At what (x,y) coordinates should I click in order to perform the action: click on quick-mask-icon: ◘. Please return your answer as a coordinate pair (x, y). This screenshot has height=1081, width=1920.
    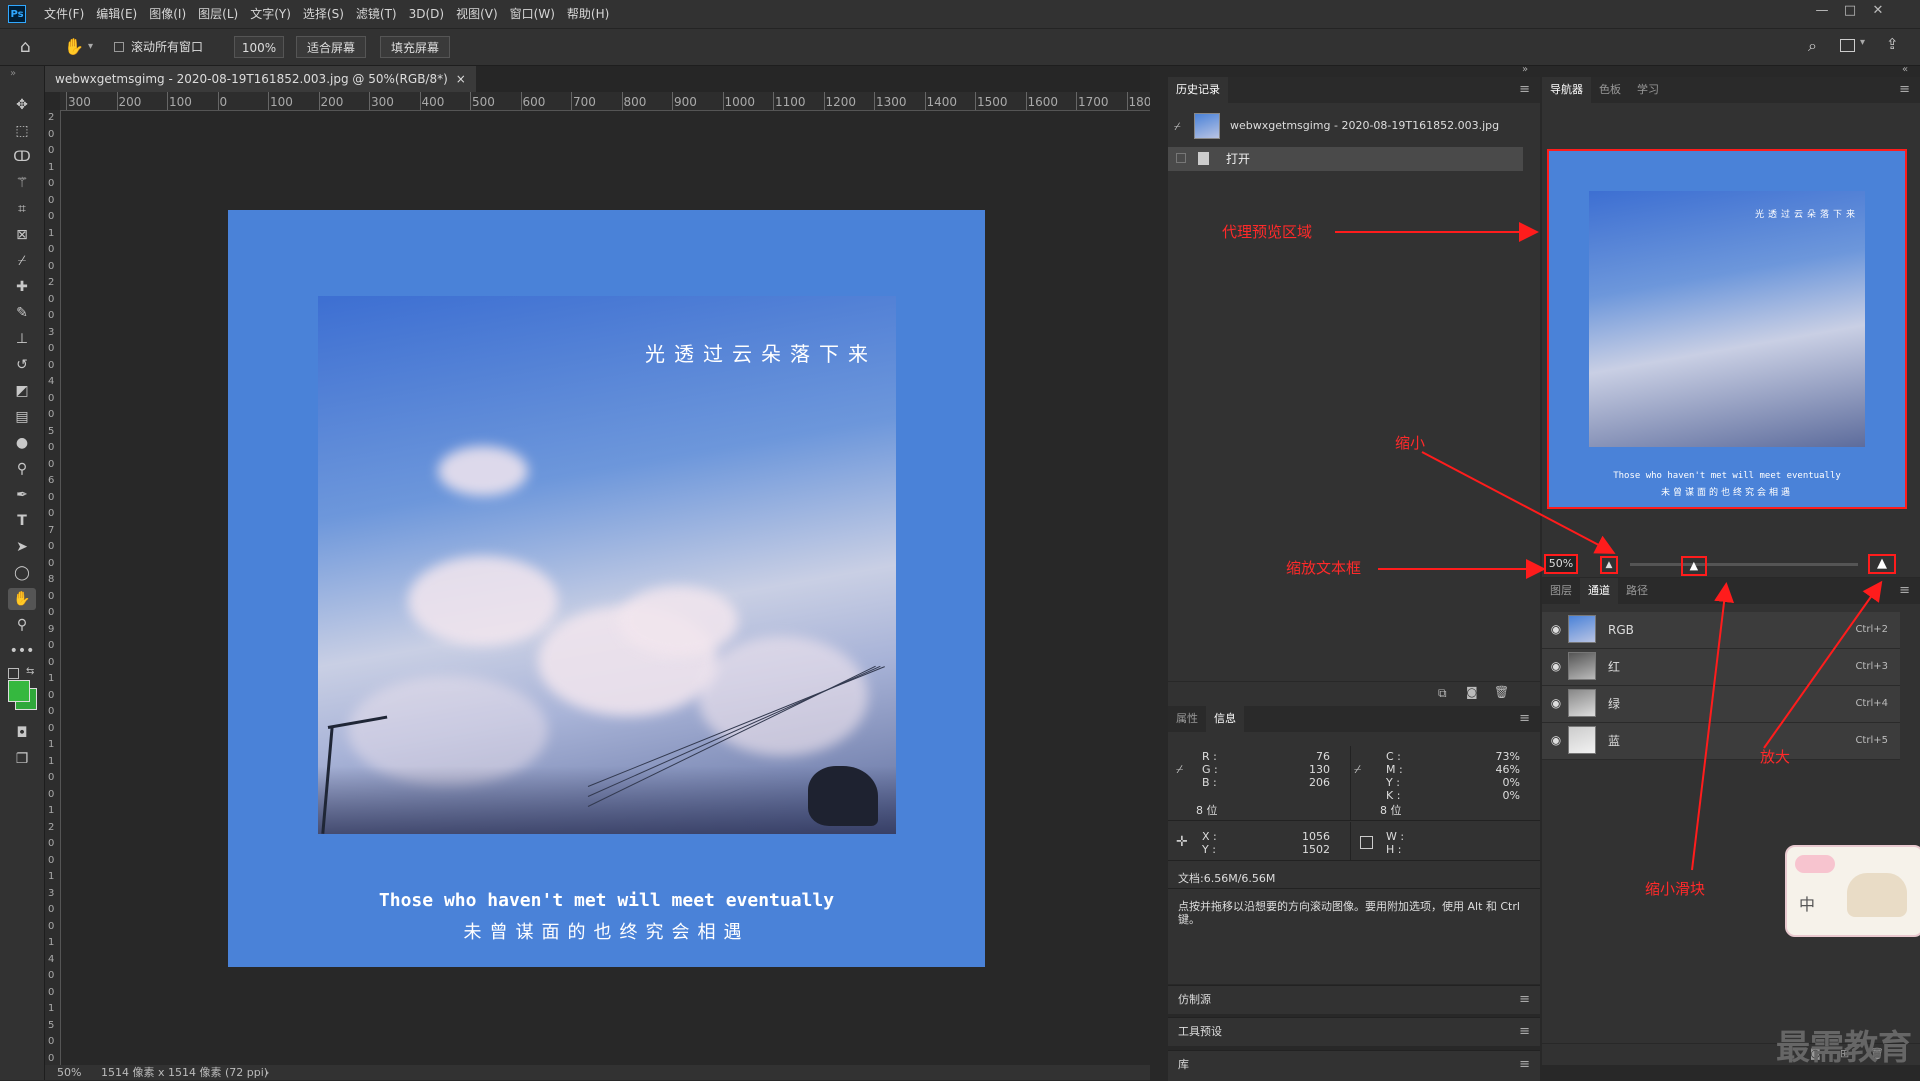
    Looking at the image, I should click on (22, 733).